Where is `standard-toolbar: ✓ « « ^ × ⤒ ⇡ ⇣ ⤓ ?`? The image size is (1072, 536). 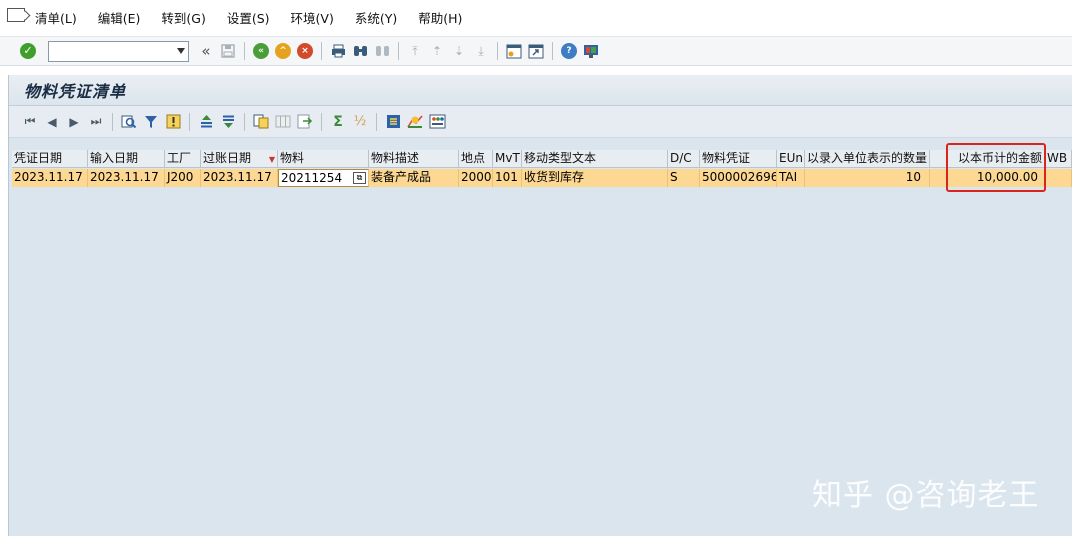
standard-toolbar: ✓ « « ^ × ⤒ ⇡ ⇣ ⤓ ? is located at coordinates (536, 51).